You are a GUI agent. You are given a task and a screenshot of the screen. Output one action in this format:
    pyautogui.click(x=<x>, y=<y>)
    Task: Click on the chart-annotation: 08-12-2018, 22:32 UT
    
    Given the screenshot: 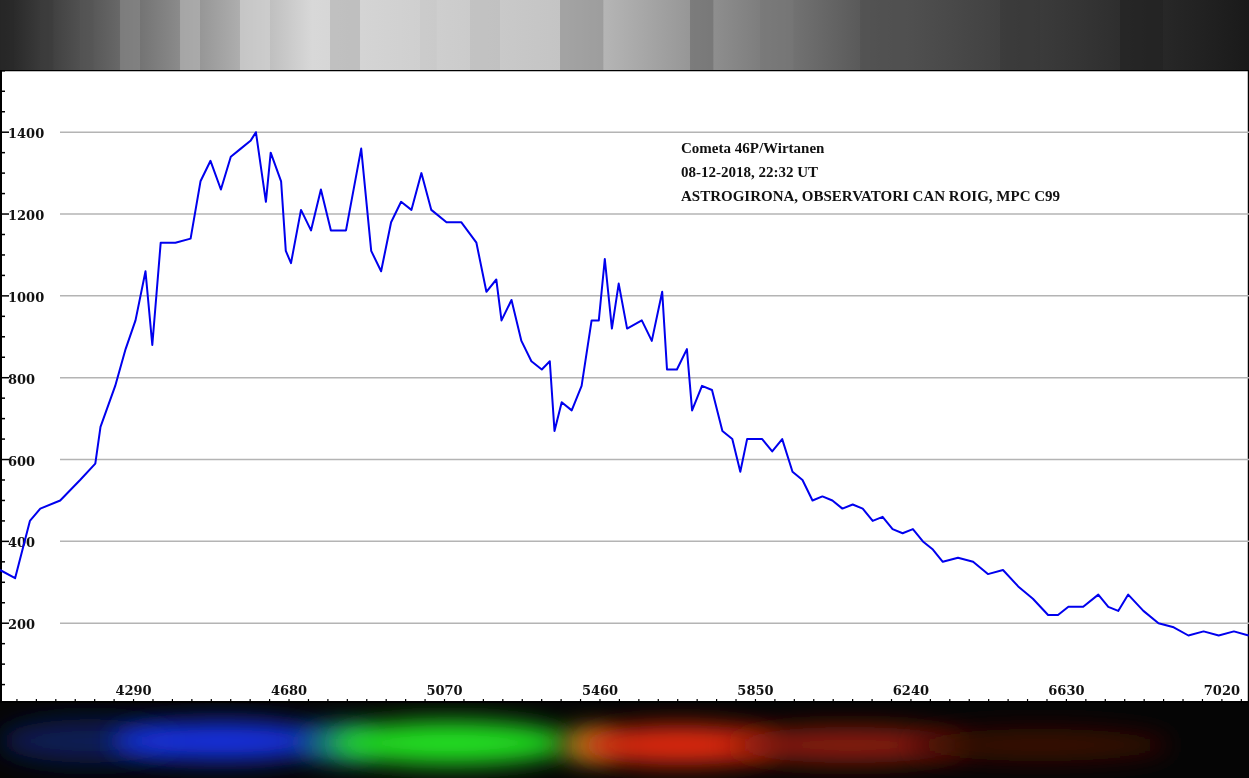 What is the action you would take?
    pyautogui.click(x=750, y=172)
    